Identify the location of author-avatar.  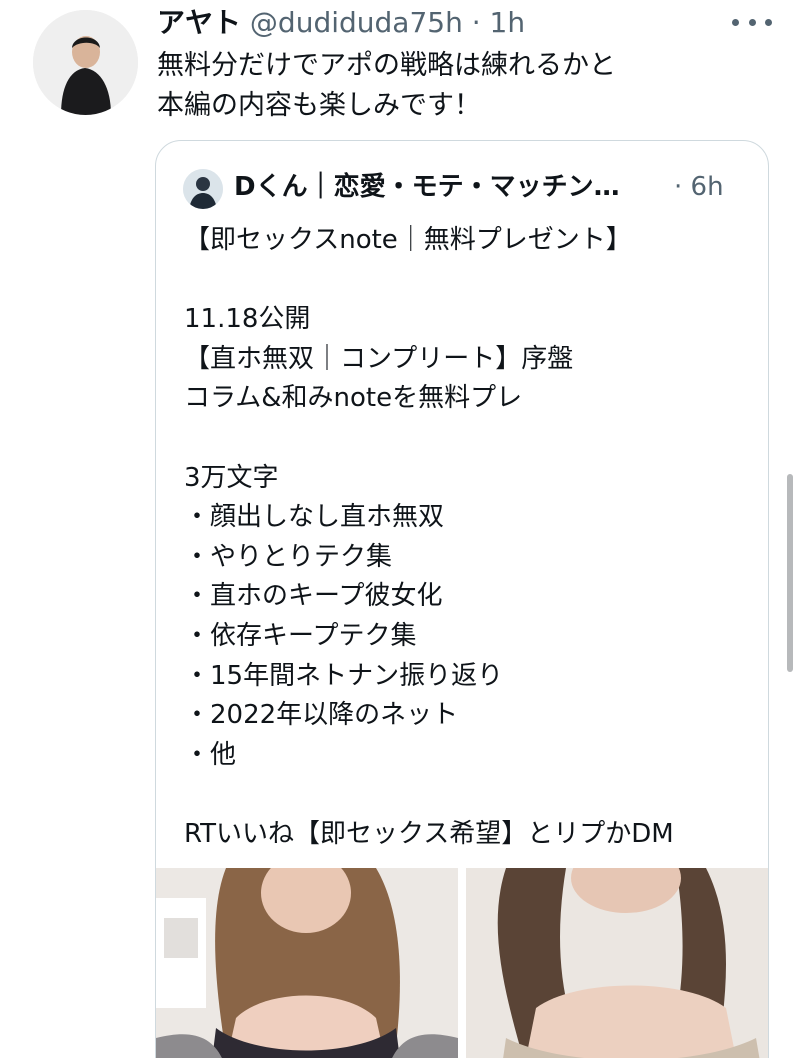
(85, 62).